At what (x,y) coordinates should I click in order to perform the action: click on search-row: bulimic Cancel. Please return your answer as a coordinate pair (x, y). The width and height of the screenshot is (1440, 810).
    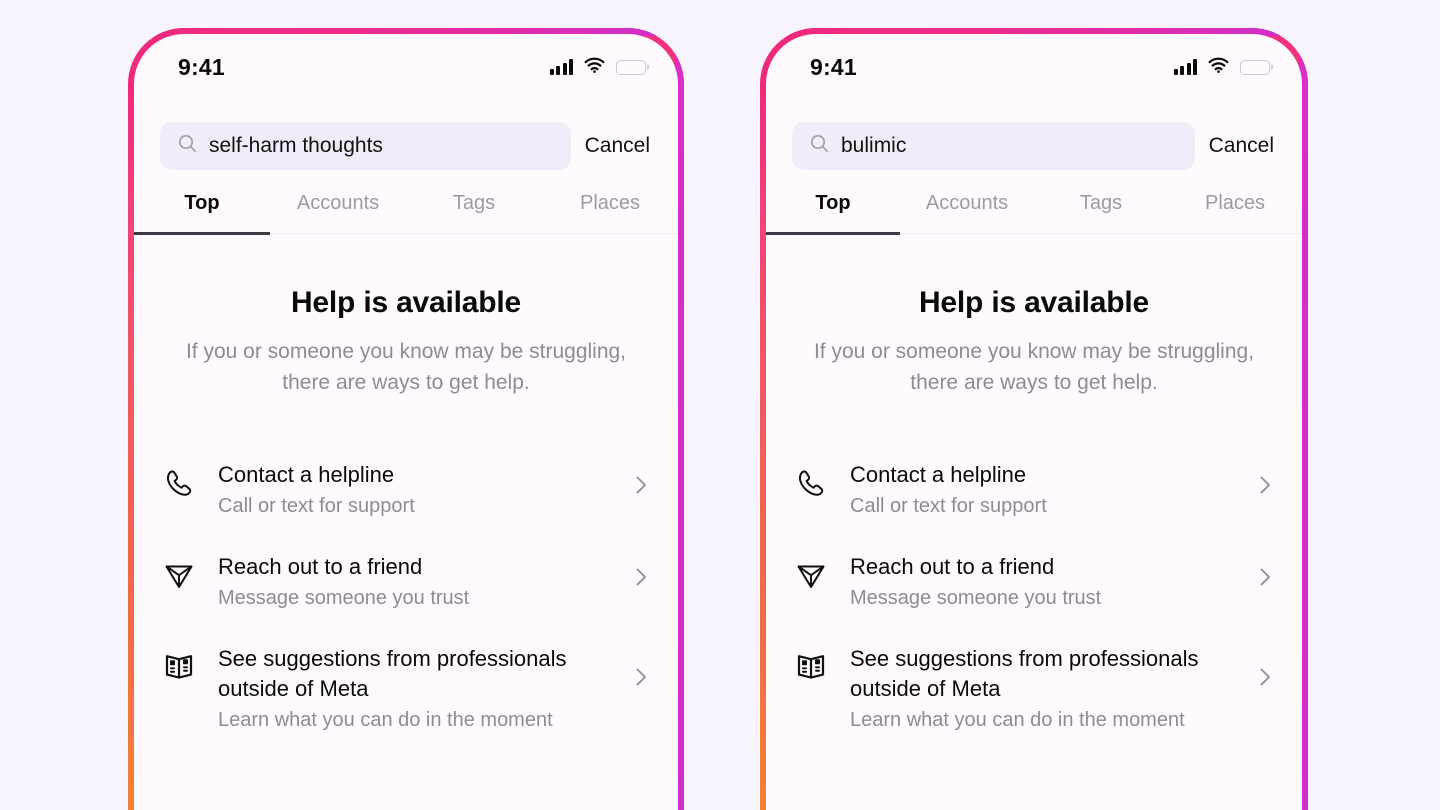
    Looking at the image, I should click on (1034, 135).